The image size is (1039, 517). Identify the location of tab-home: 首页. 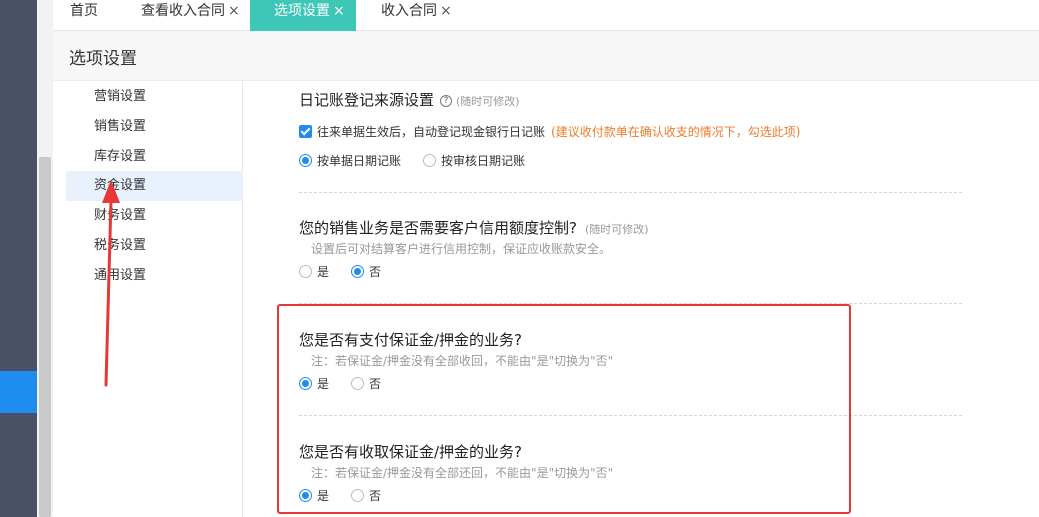
(84, 15).